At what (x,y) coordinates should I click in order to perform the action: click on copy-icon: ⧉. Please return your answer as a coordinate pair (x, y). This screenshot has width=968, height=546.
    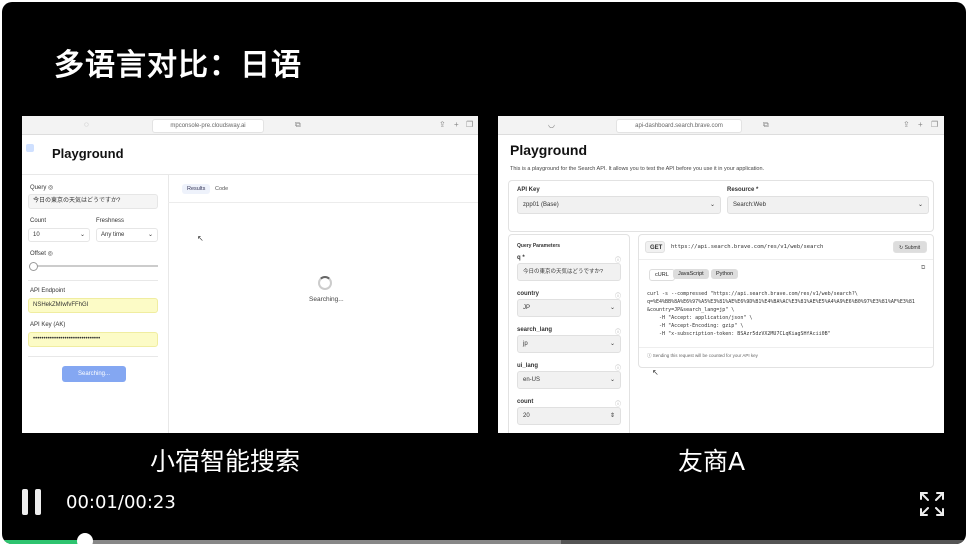
    Looking at the image, I should click on (923, 268).